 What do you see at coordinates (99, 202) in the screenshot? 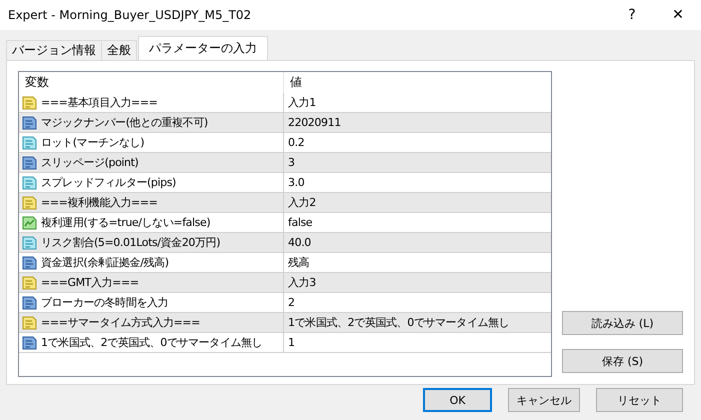
I see `parameter-name: ===複利機能入力===` at bounding box center [99, 202].